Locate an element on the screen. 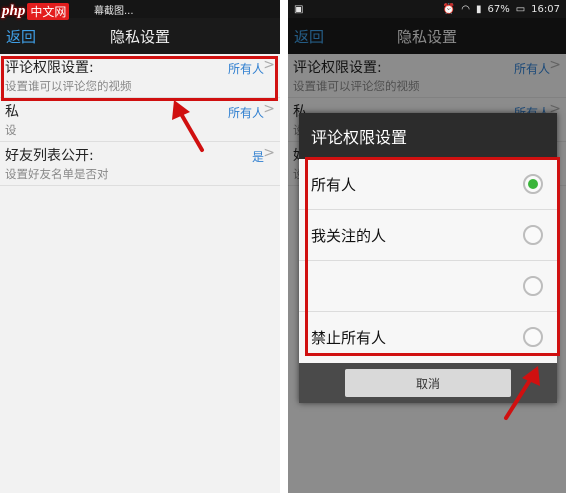 The height and width of the screenshot is (493, 566). row-label: 评论权限设置: is located at coordinates (49, 68).